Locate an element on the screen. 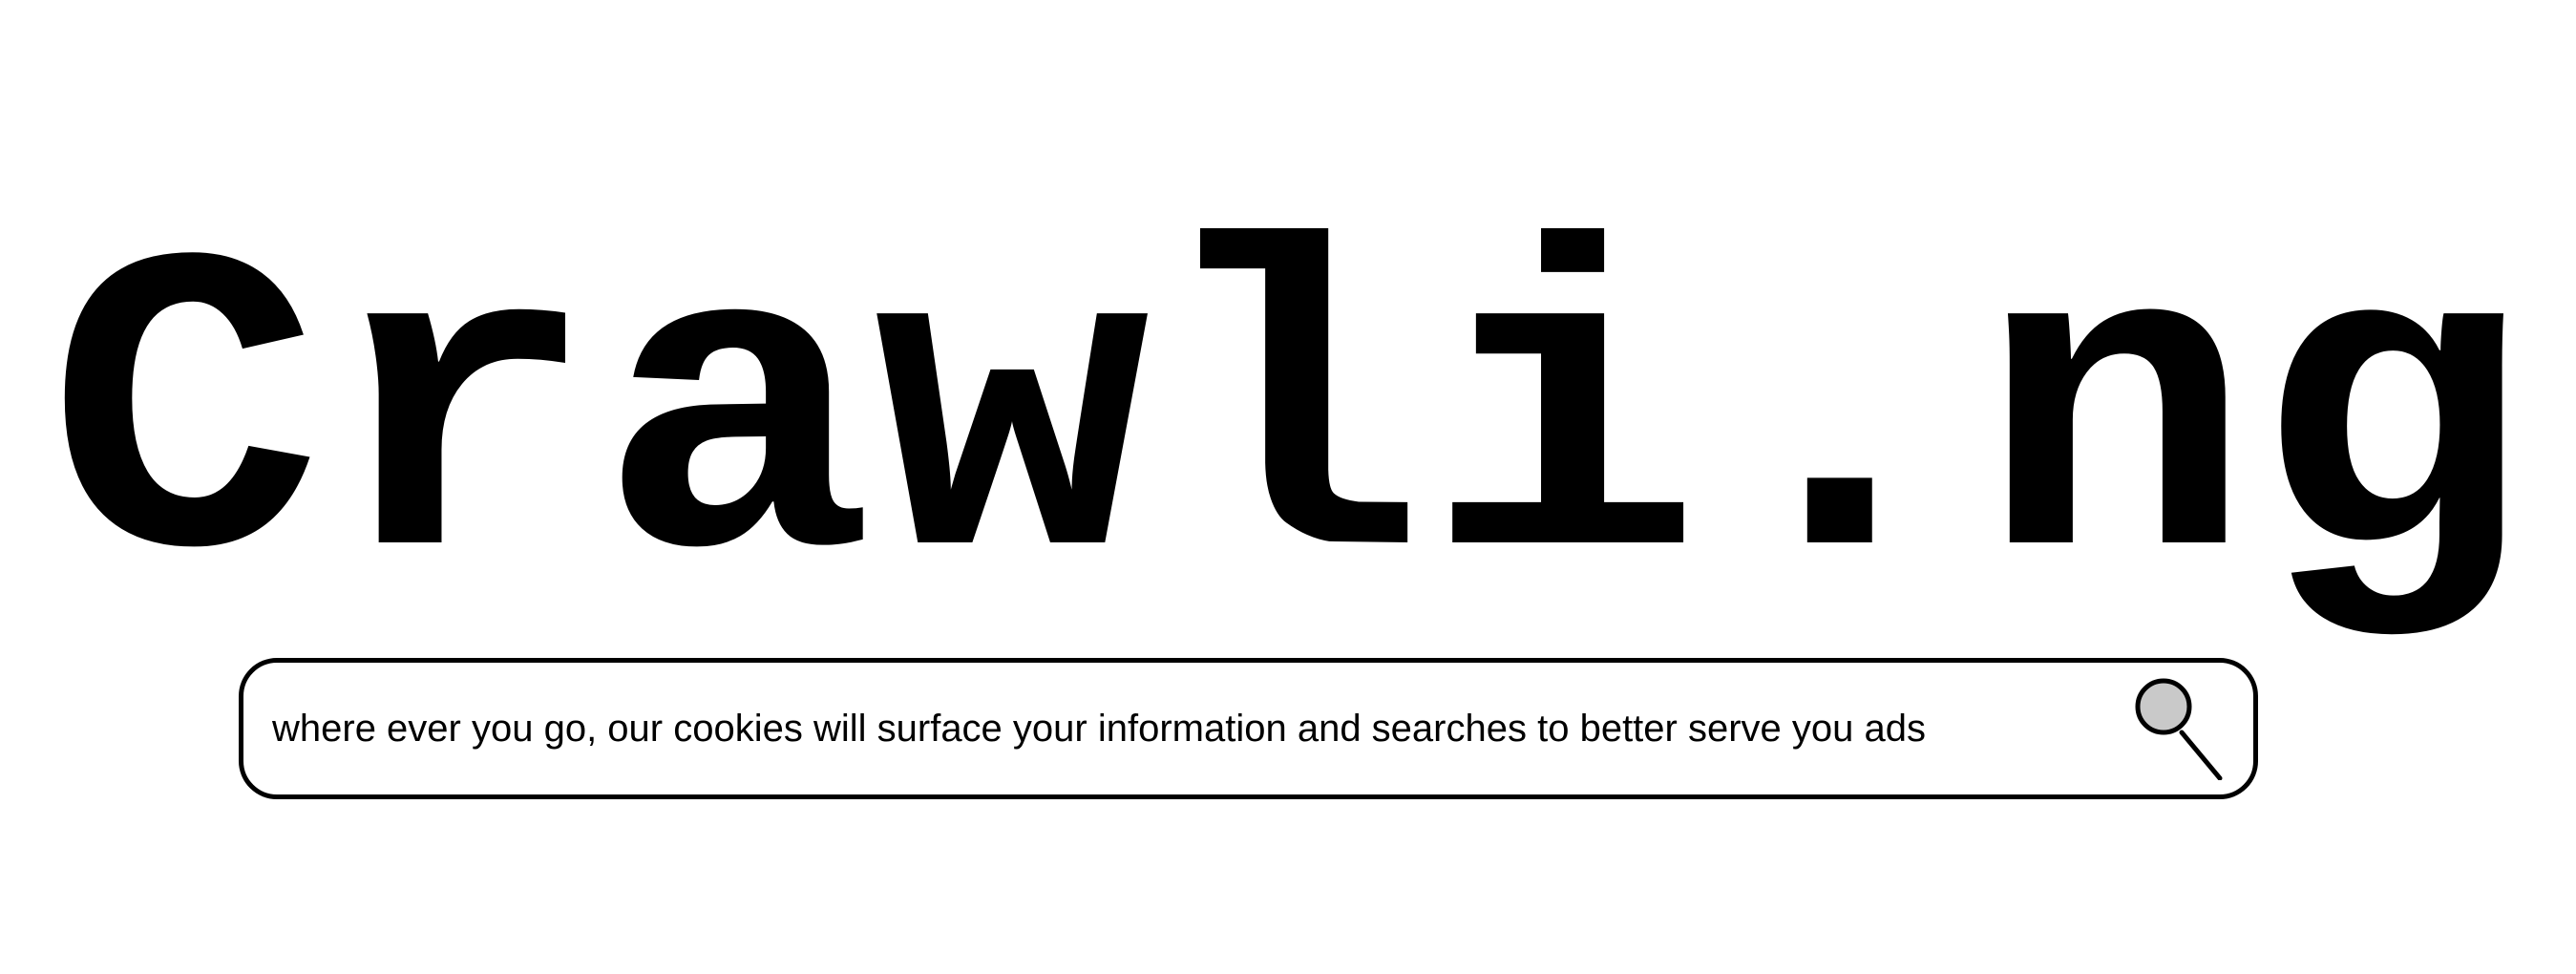 The image size is (2576, 974). search-button is located at coordinates (2186, 728).